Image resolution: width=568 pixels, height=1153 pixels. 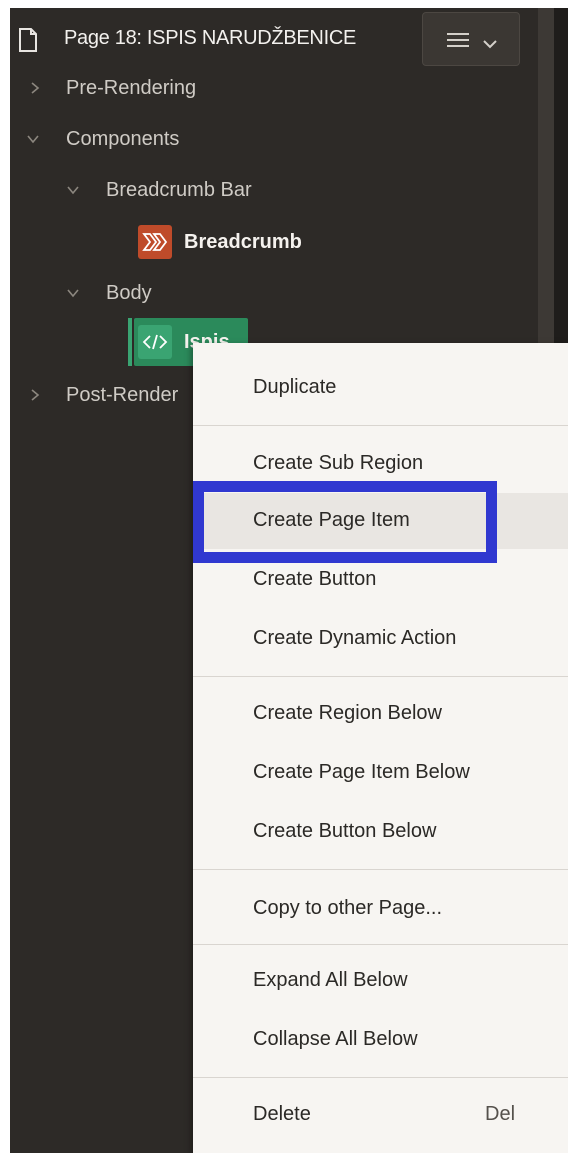 I want to click on tree-node-breadcrumb-bar: Breadcrumb Bar, so click(x=179, y=190).